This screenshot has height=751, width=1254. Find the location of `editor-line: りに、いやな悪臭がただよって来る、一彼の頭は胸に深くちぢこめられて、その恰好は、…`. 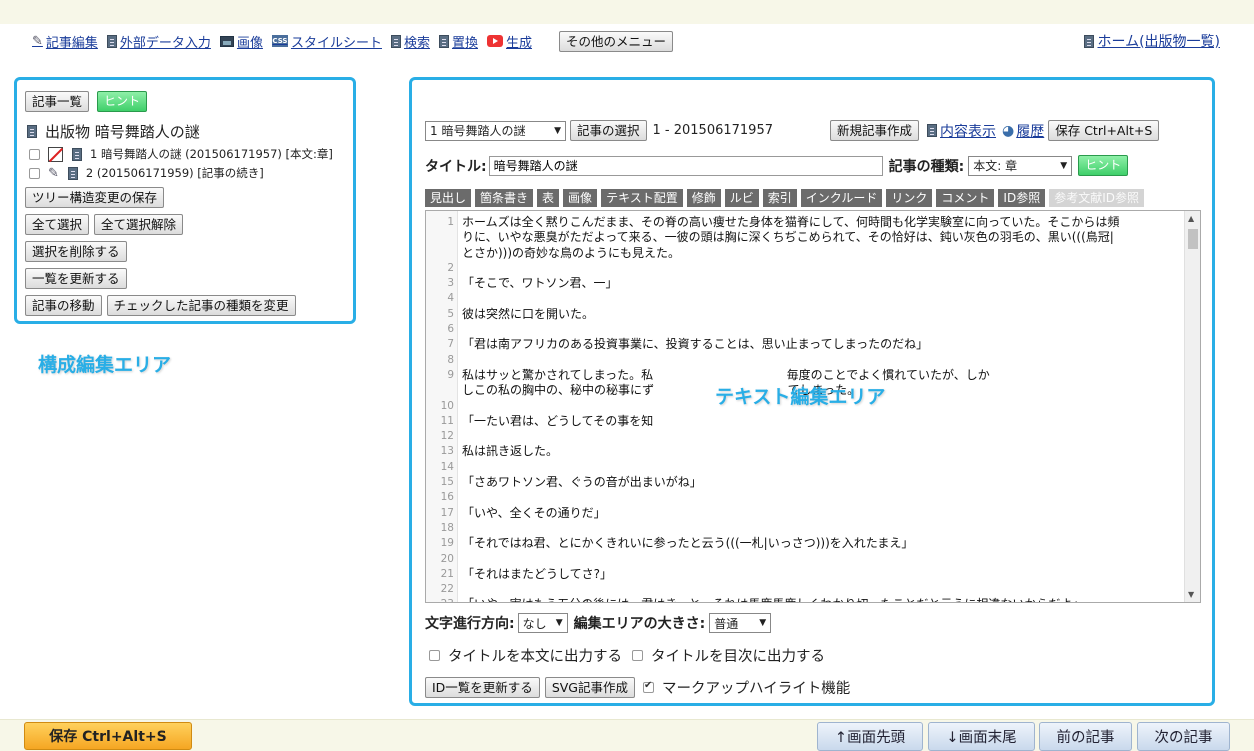

editor-line: りに、いやな悪臭がただよって来る、一彼の頭は胸に深くちぢこめられて、その恰好は、… is located at coordinates (806, 237).